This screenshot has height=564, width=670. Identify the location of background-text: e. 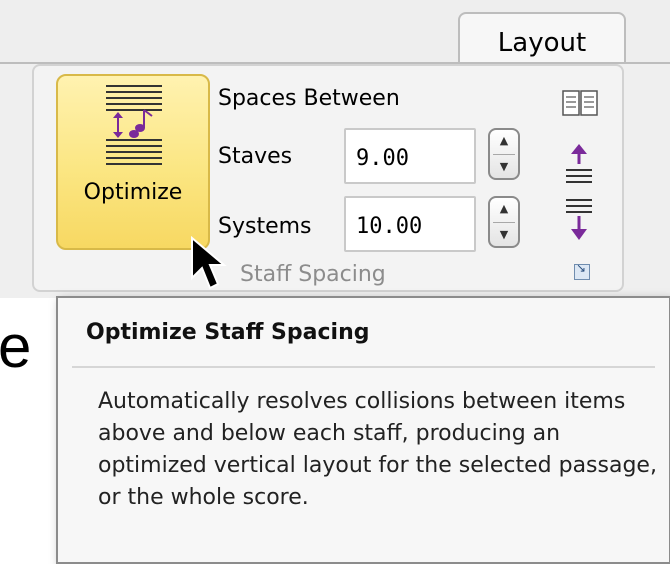
(16, 346).